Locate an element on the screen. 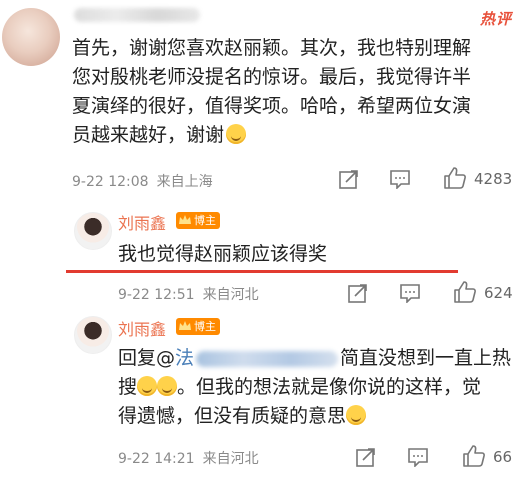  mention-visible: 法 is located at coordinates (185, 358).